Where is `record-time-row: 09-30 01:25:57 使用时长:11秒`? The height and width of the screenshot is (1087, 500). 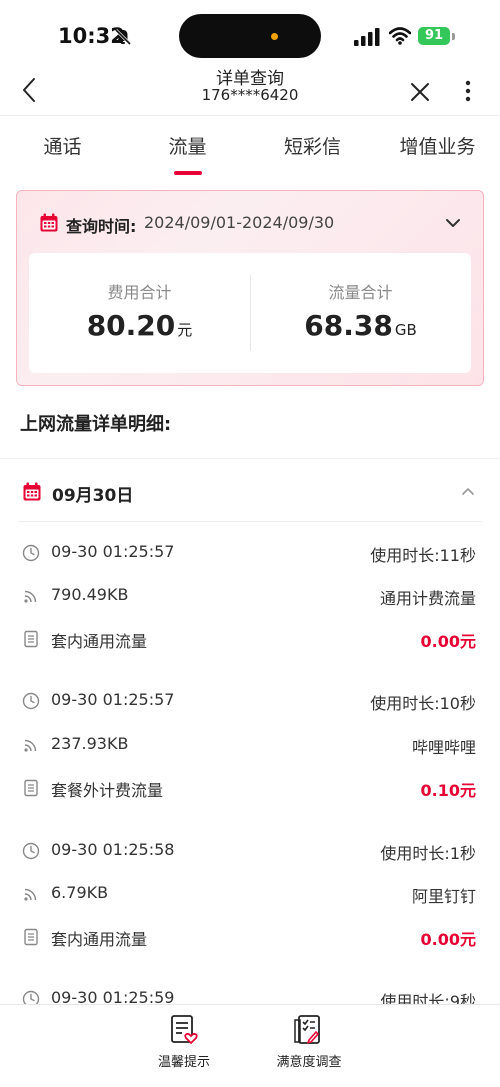 record-time-row: 09-30 01:25:57 使用时长:11秒 is located at coordinates (250, 553).